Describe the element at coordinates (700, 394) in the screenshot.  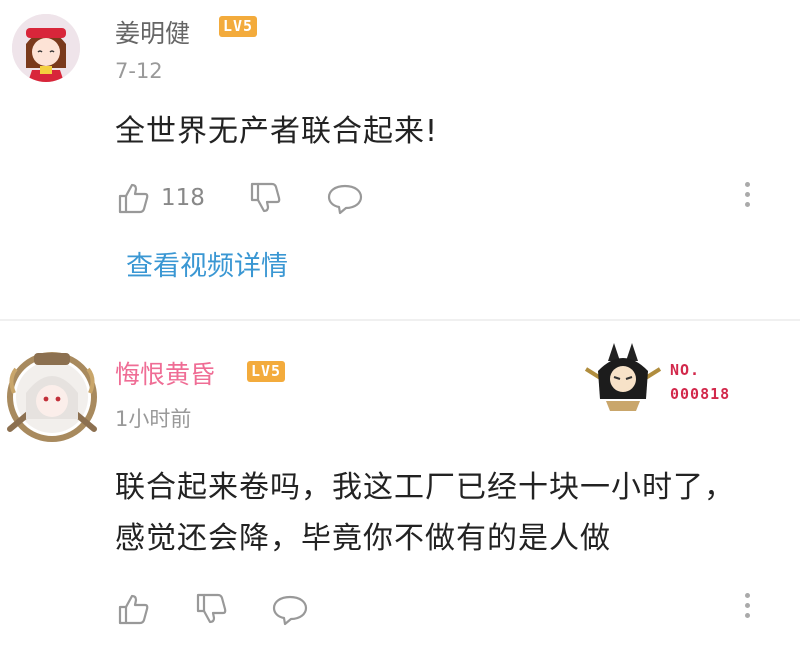
I see `fan-badge-number: 000818` at that location.